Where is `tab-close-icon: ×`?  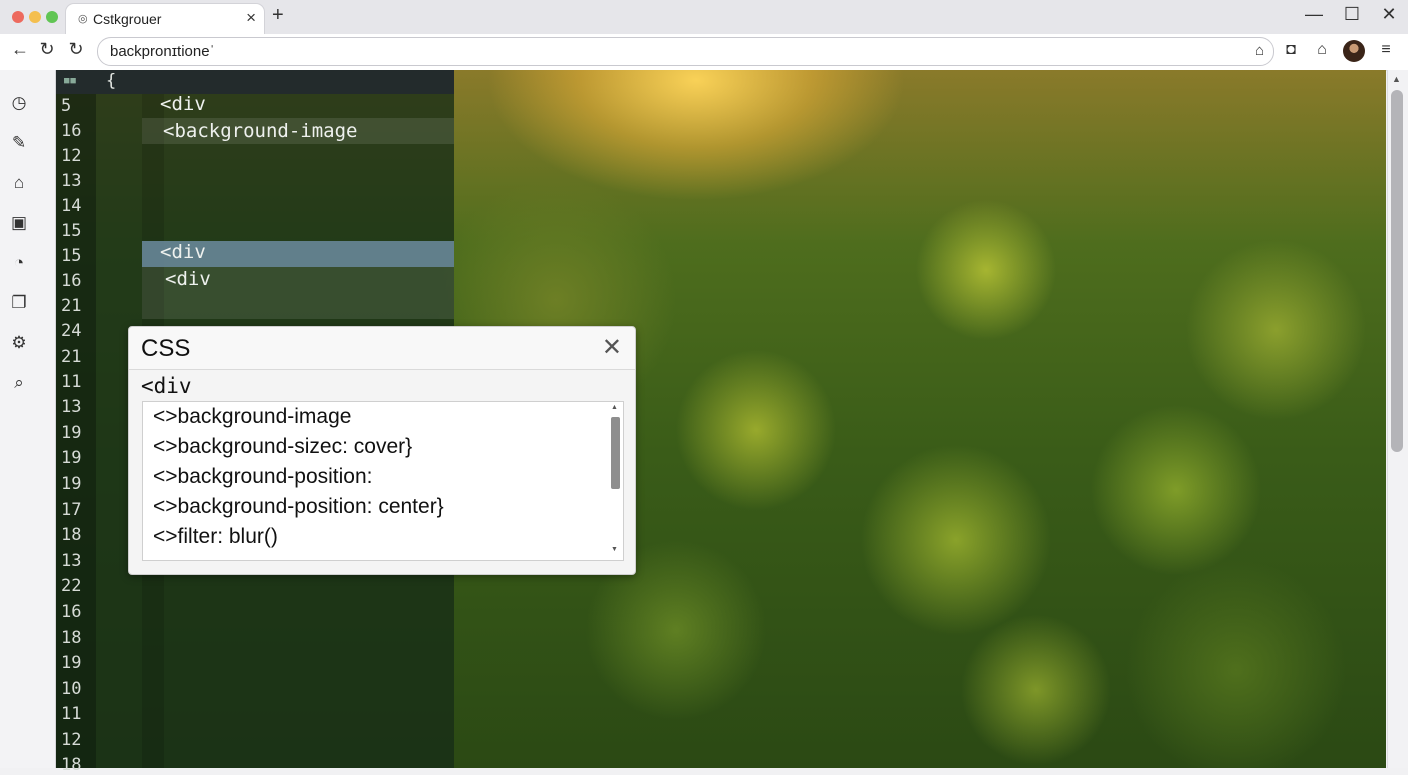
tab-close-icon: × is located at coordinates (251, 18).